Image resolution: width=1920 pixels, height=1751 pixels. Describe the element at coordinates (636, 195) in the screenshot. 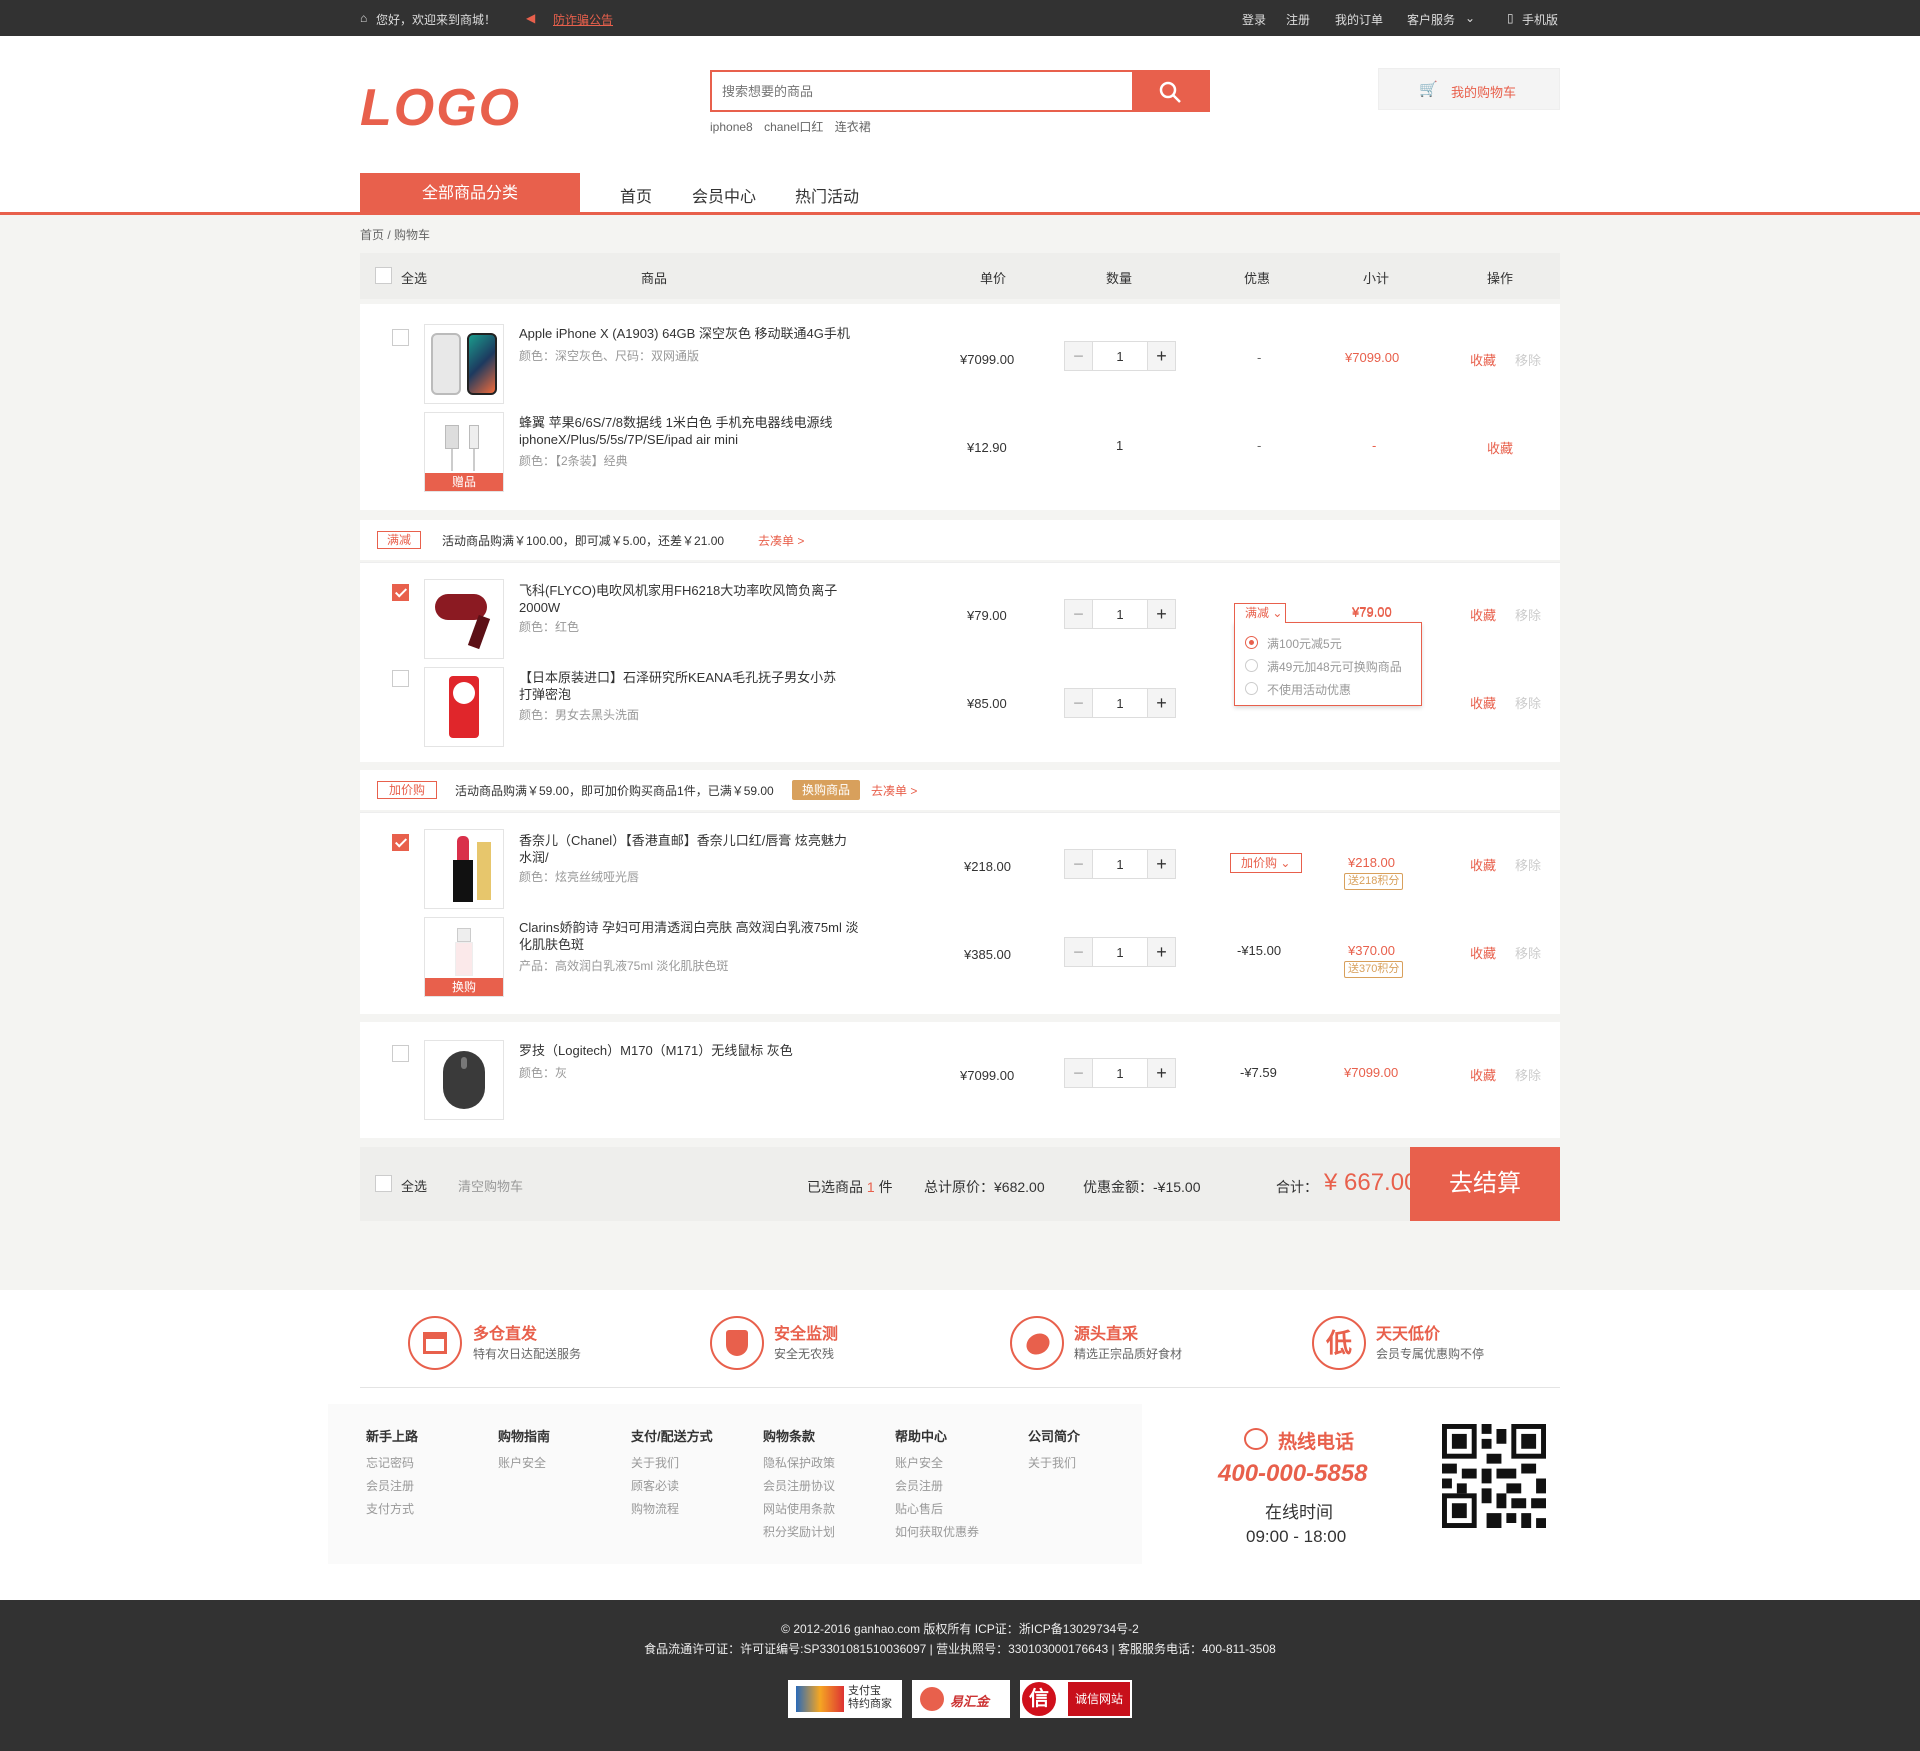

I see `nav-home: 首页` at that location.